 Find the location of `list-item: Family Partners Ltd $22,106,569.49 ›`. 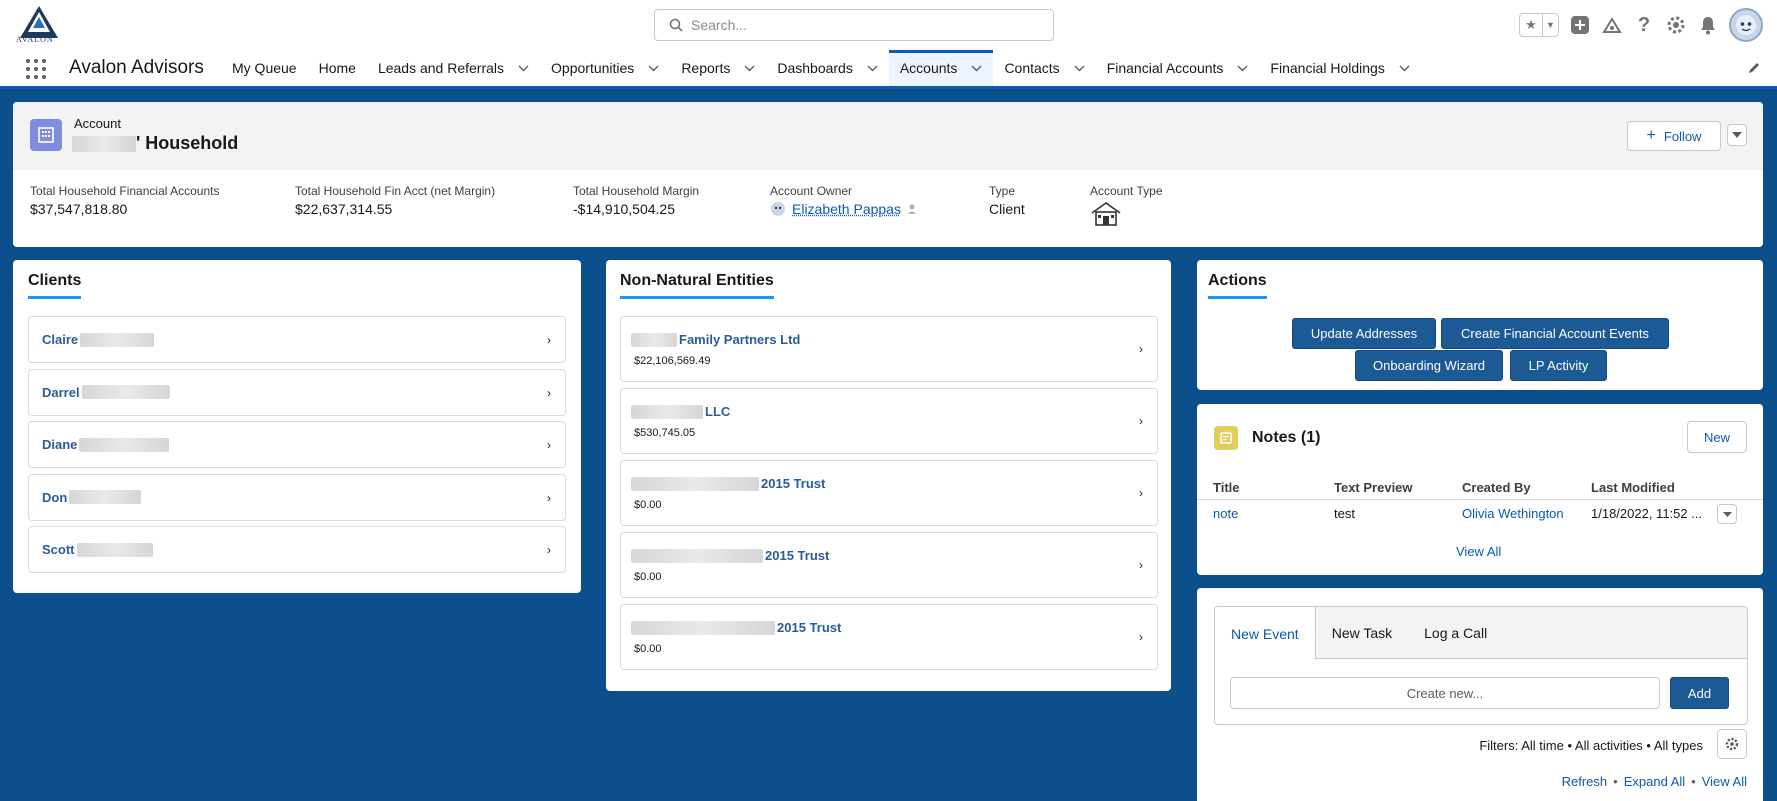

list-item: Family Partners Ltd $22,106,569.49 › is located at coordinates (889, 349).